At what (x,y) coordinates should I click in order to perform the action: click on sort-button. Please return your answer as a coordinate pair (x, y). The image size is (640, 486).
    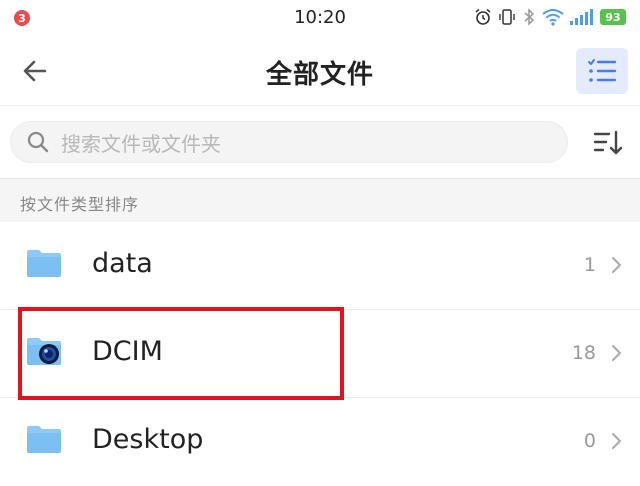
    Looking at the image, I should click on (608, 143).